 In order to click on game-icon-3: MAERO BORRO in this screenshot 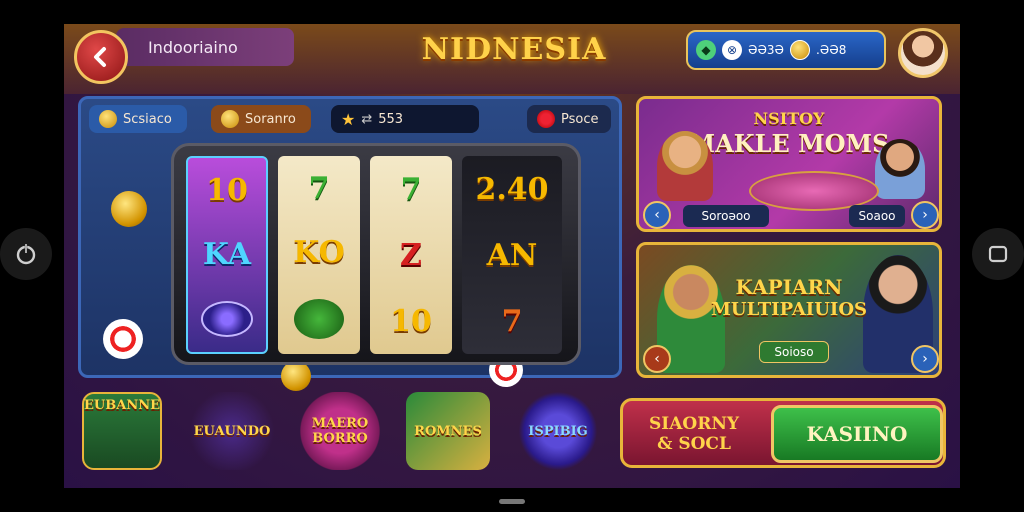, I will do `click(340, 431)`.